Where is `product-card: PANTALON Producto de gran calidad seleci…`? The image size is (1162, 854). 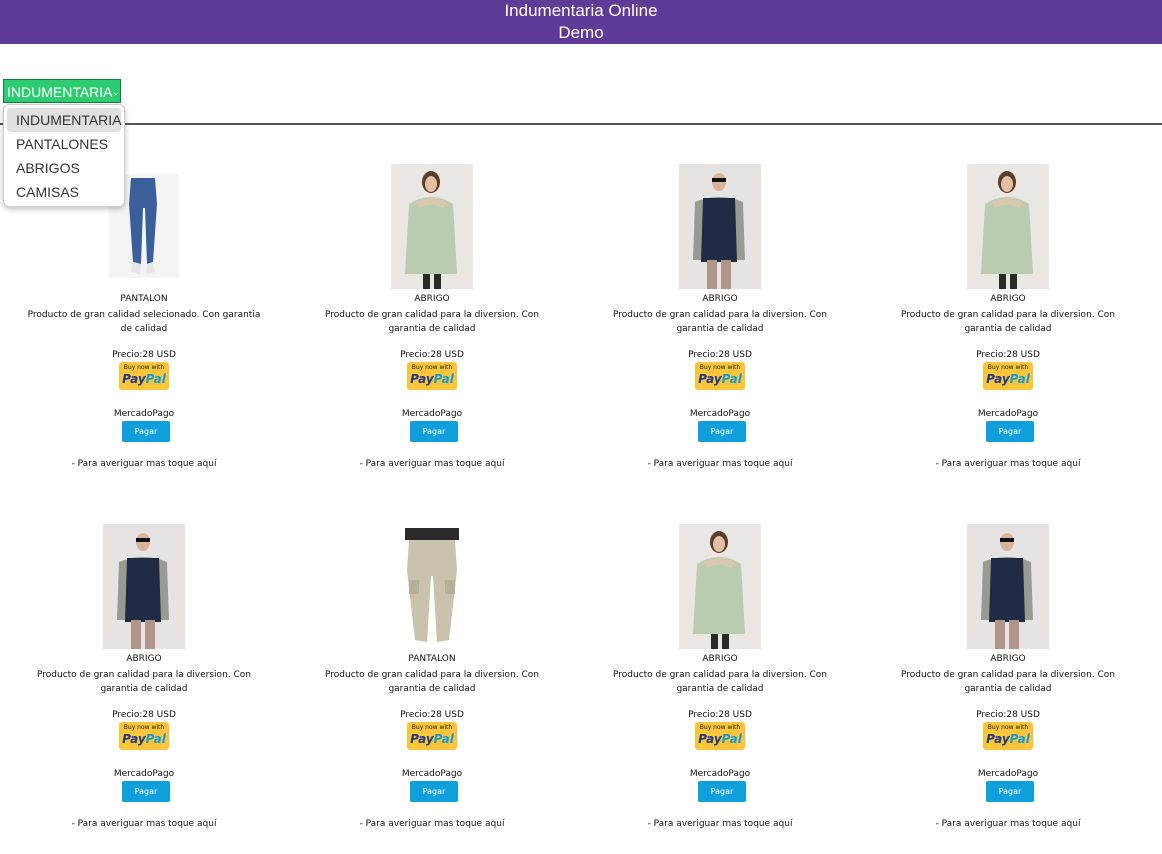 product-card: PANTALON Producto de gran calidad seleci… is located at coordinates (144, 329).